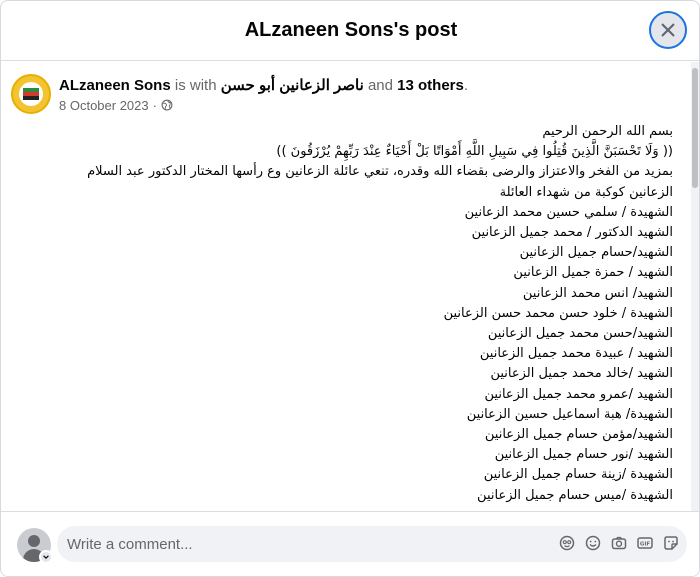  I want to click on post-text-line: الشهيد/مؤمن حسام جميل الزعانين, so click(578, 435).